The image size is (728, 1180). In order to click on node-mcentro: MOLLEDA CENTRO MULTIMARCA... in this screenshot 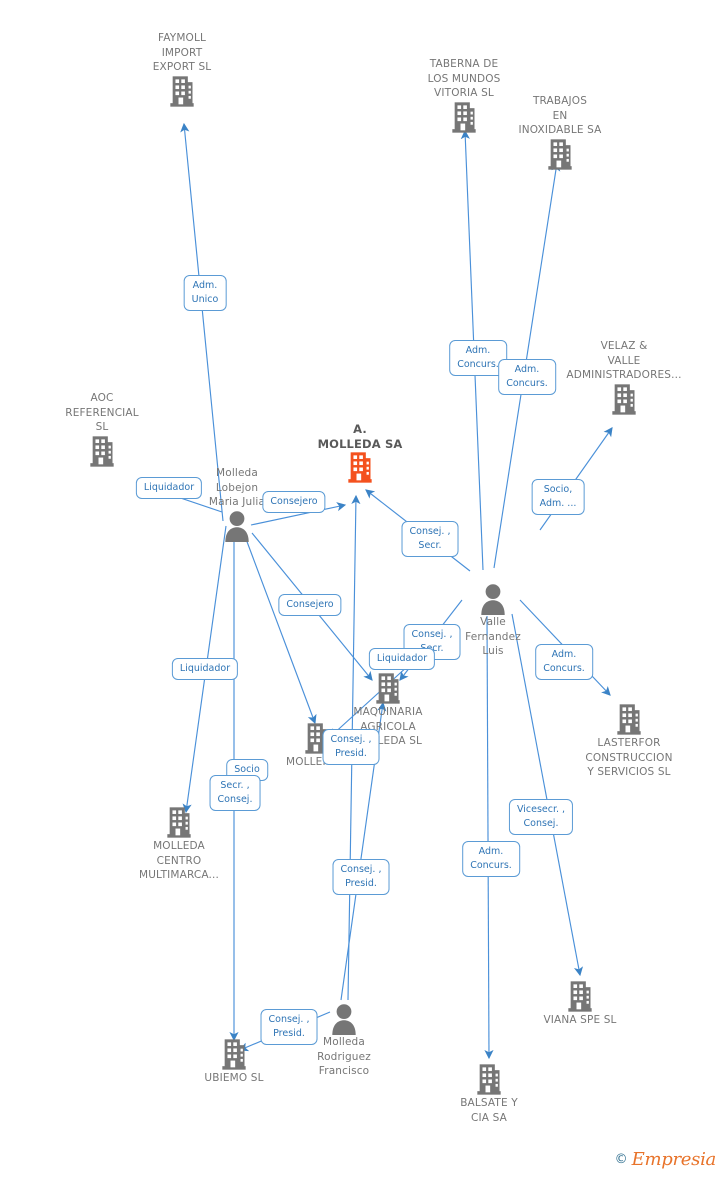, I will do `click(179, 844)`.